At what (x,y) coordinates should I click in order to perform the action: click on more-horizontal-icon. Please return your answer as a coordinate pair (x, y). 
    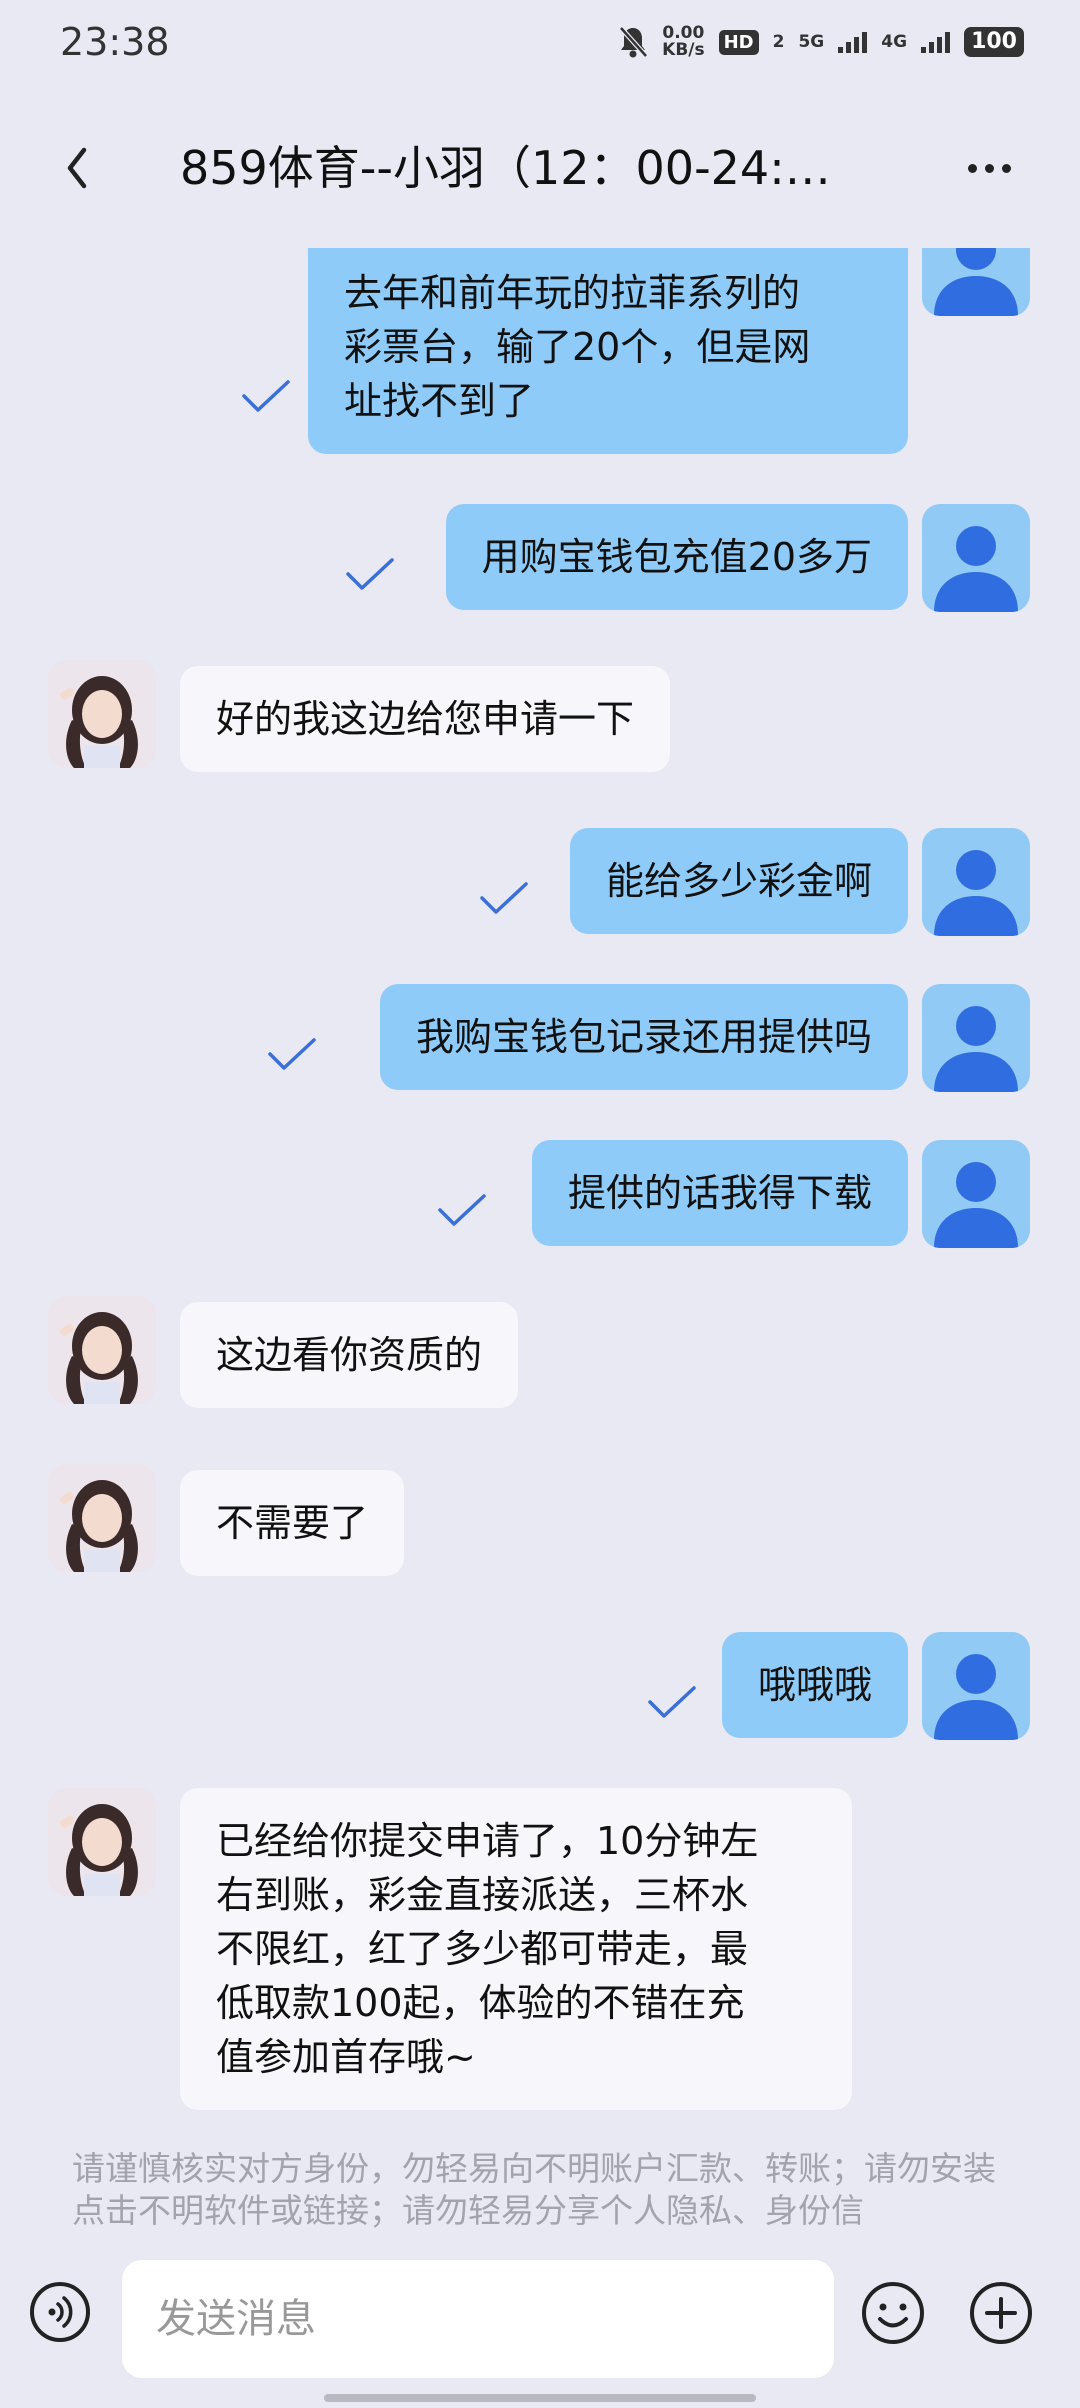
    Looking at the image, I should click on (989, 168).